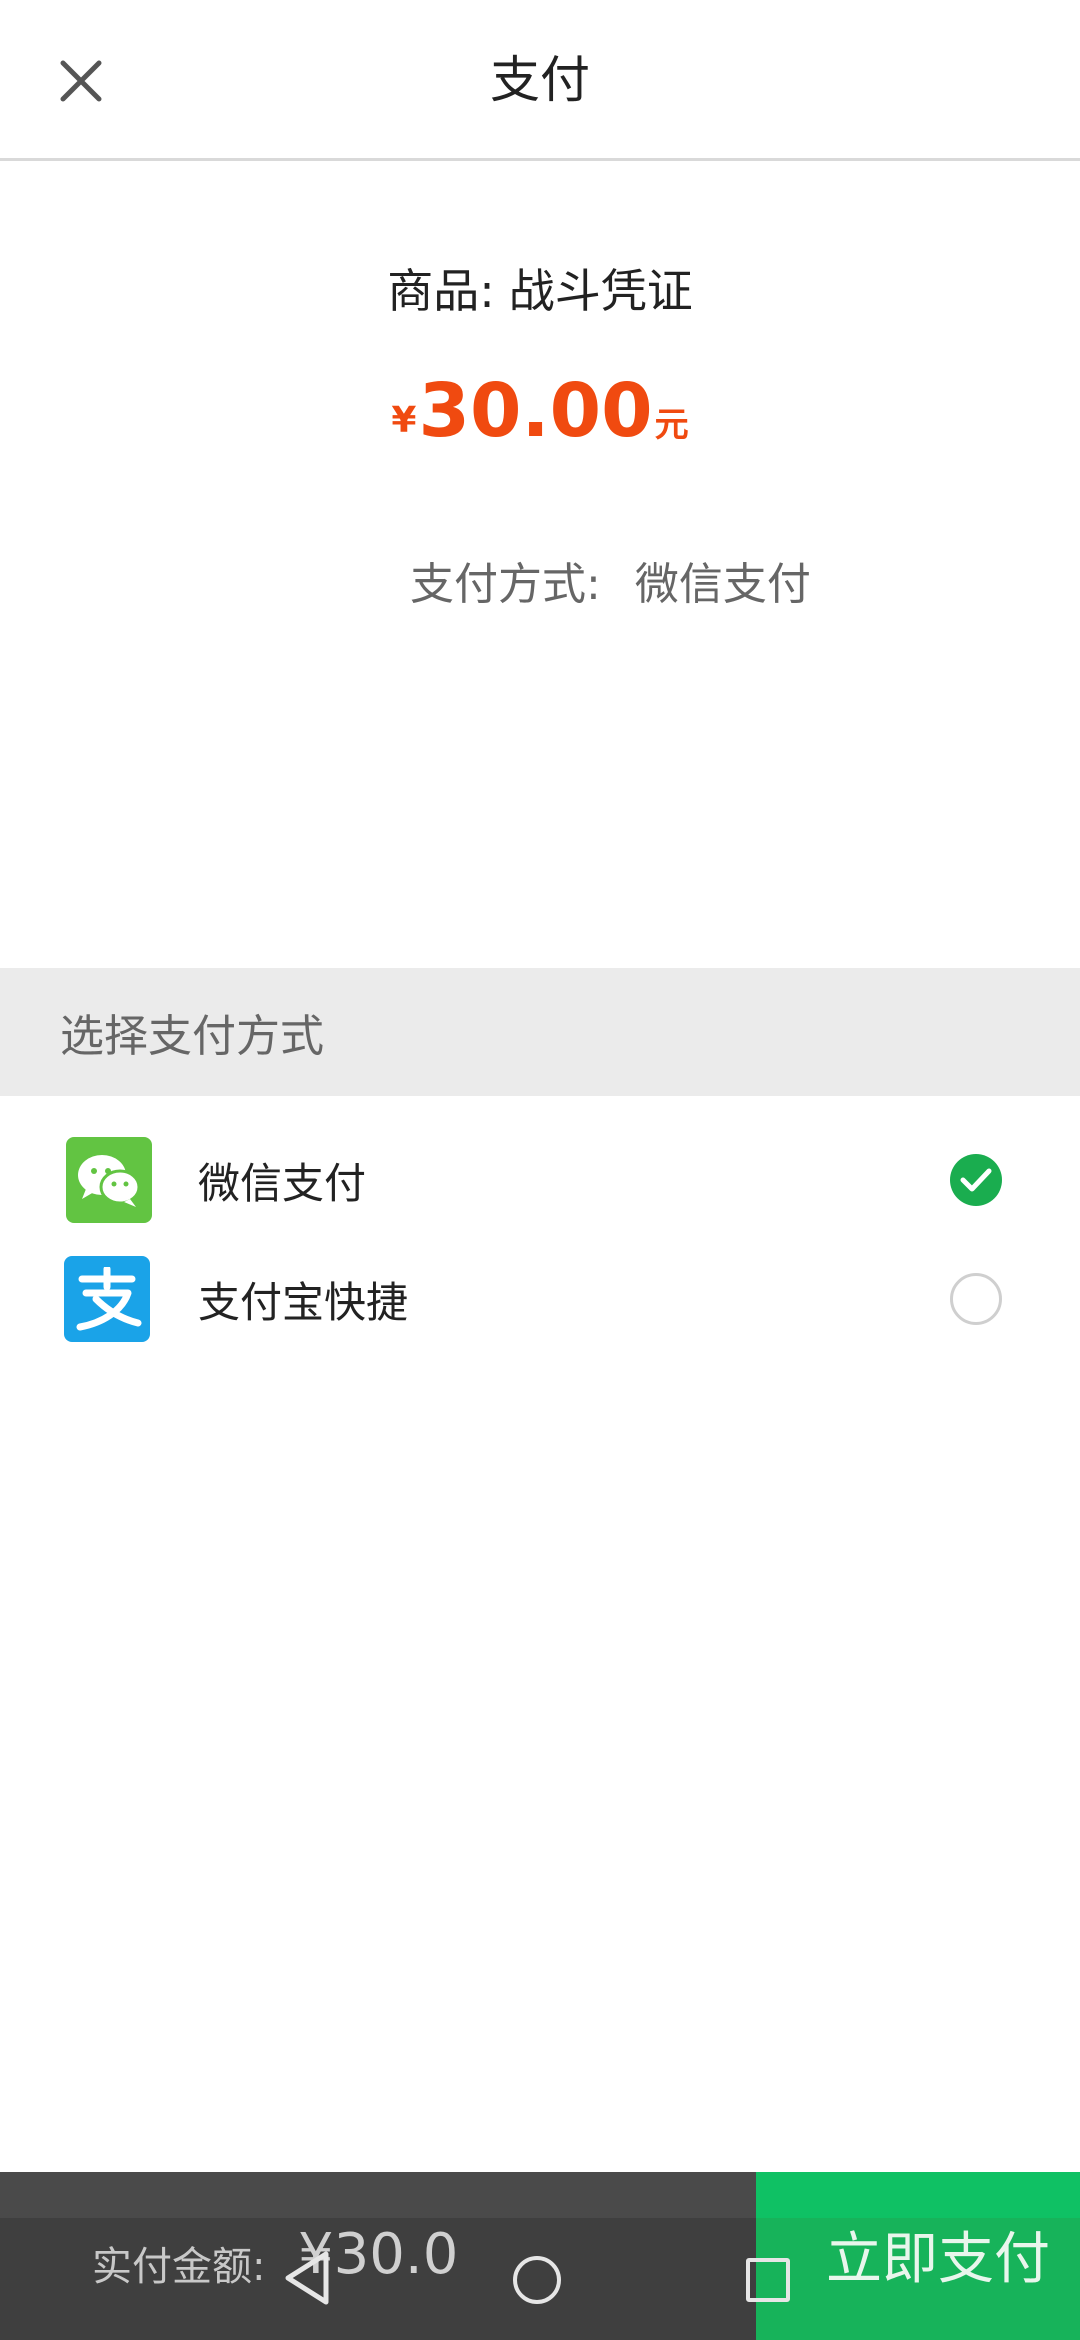 This screenshot has height=2340, width=1080. I want to click on currency-symbol: ¥, so click(404, 420).